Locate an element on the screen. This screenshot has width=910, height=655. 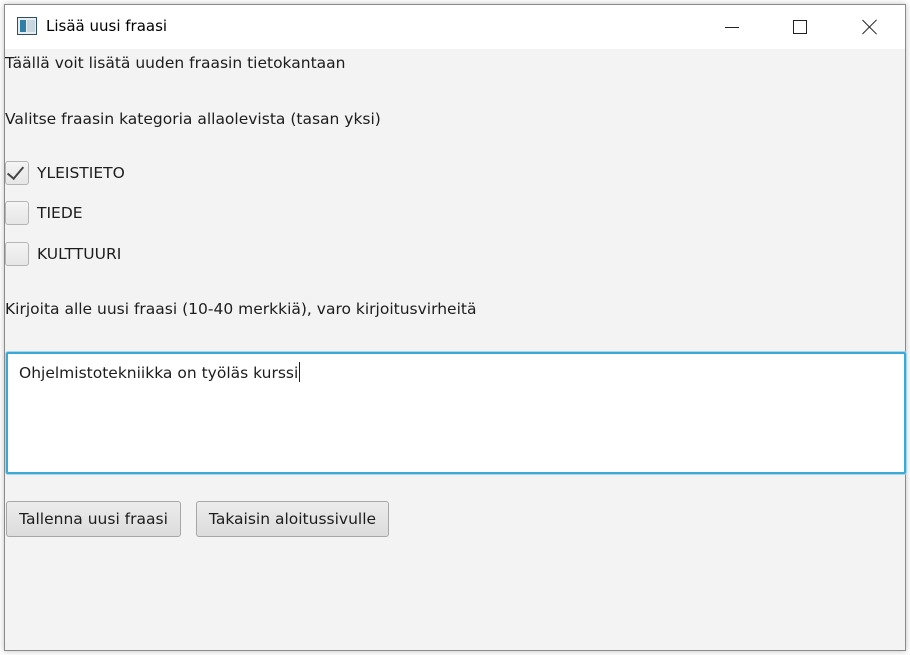
close-icon is located at coordinates (870, 27).